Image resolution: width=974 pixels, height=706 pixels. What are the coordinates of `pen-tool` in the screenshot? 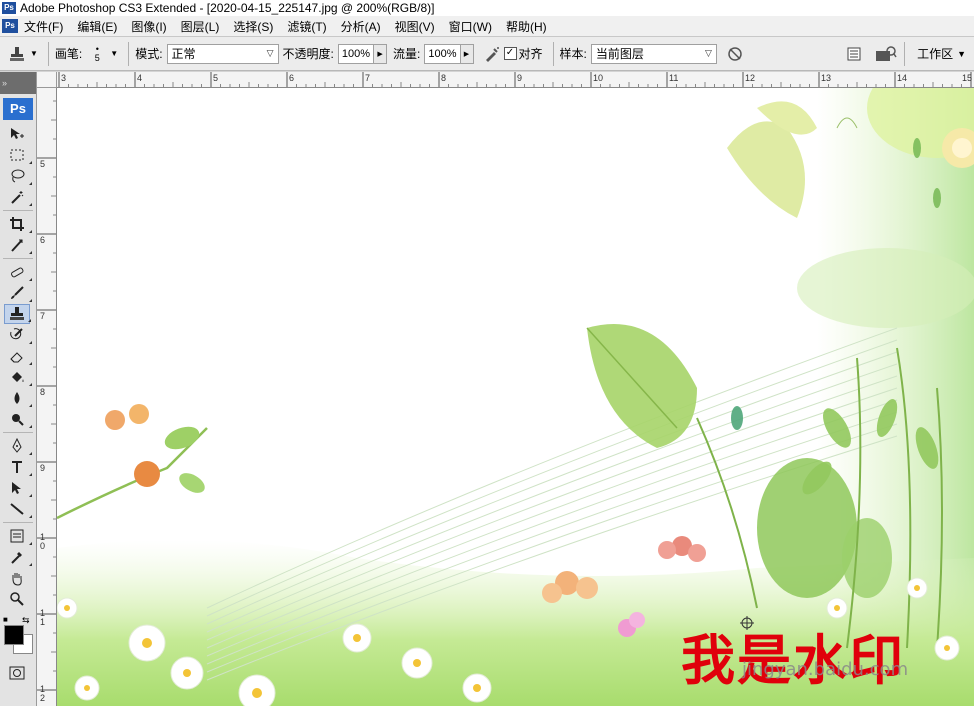 It's located at (18, 446).